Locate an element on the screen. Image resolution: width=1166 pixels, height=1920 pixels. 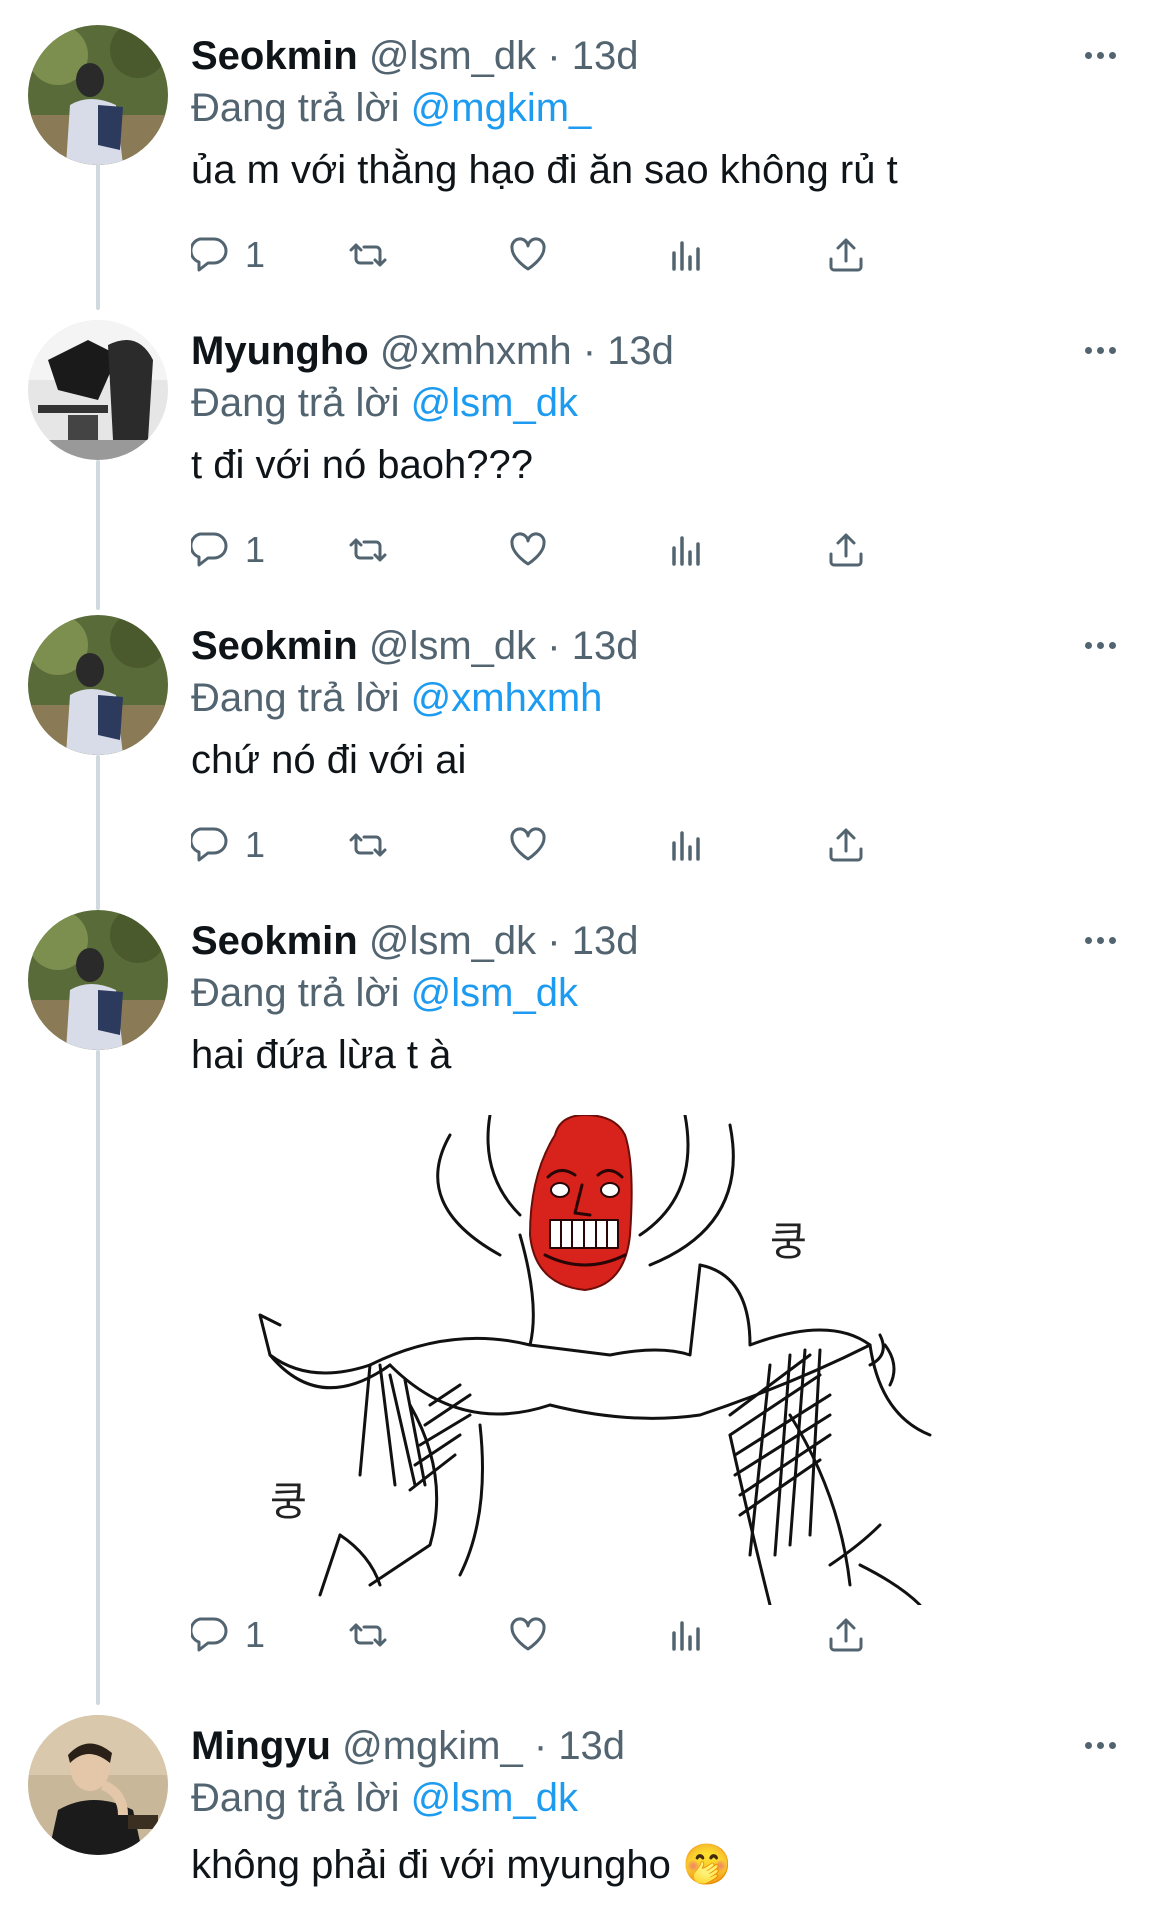
user-handle: @xmhxmh is located at coordinates (476, 351).